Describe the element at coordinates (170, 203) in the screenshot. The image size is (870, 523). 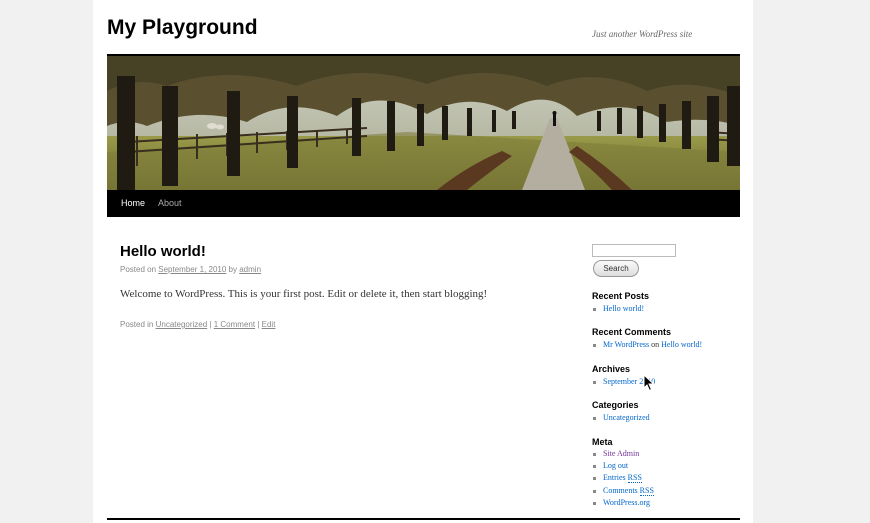
I see `menu-item-about: About` at that location.